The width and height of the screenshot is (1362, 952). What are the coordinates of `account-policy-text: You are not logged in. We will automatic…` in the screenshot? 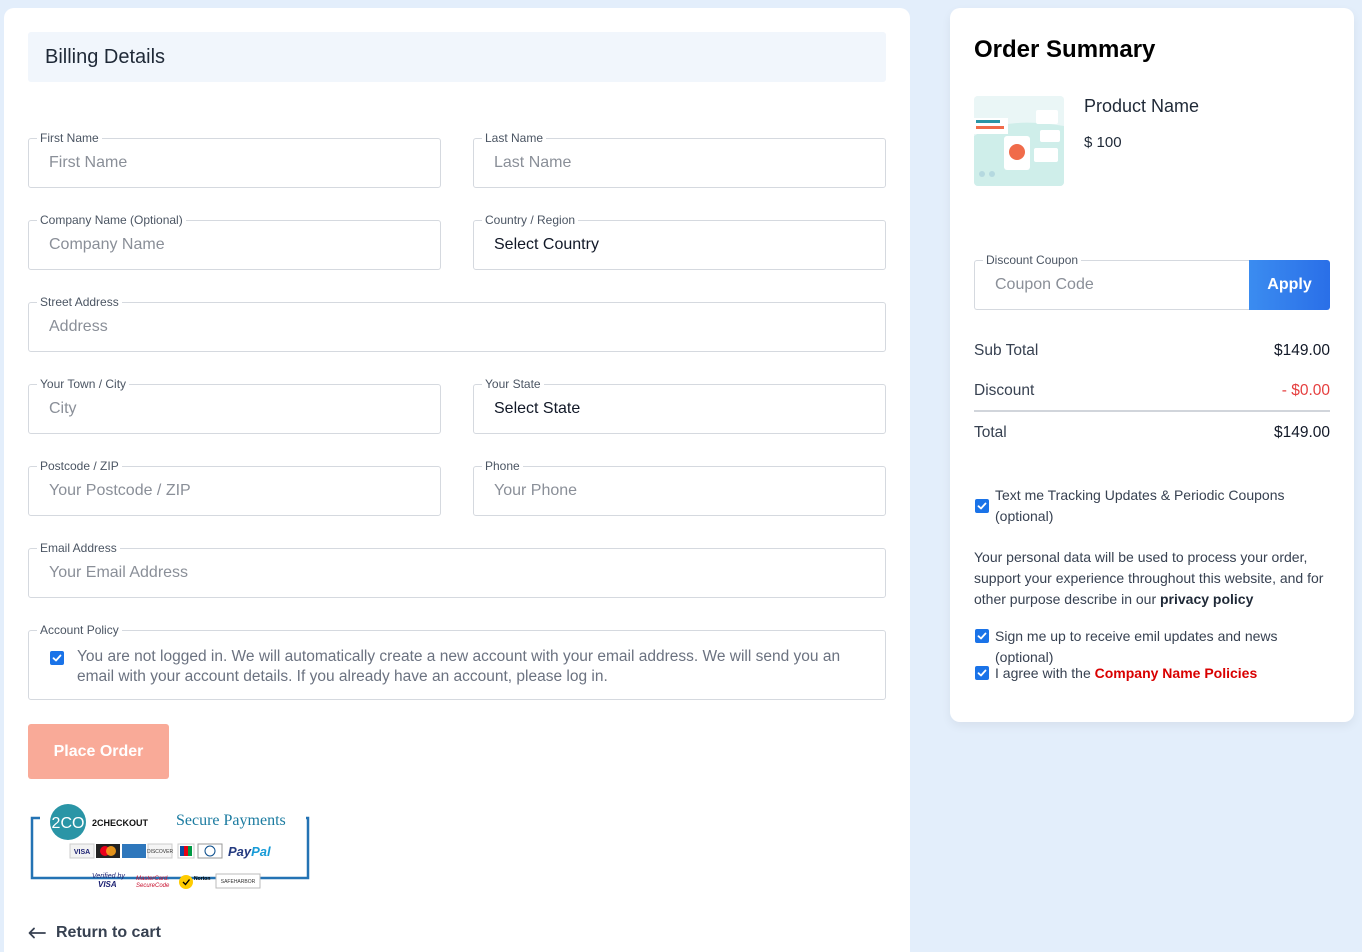 It's located at (459, 666).